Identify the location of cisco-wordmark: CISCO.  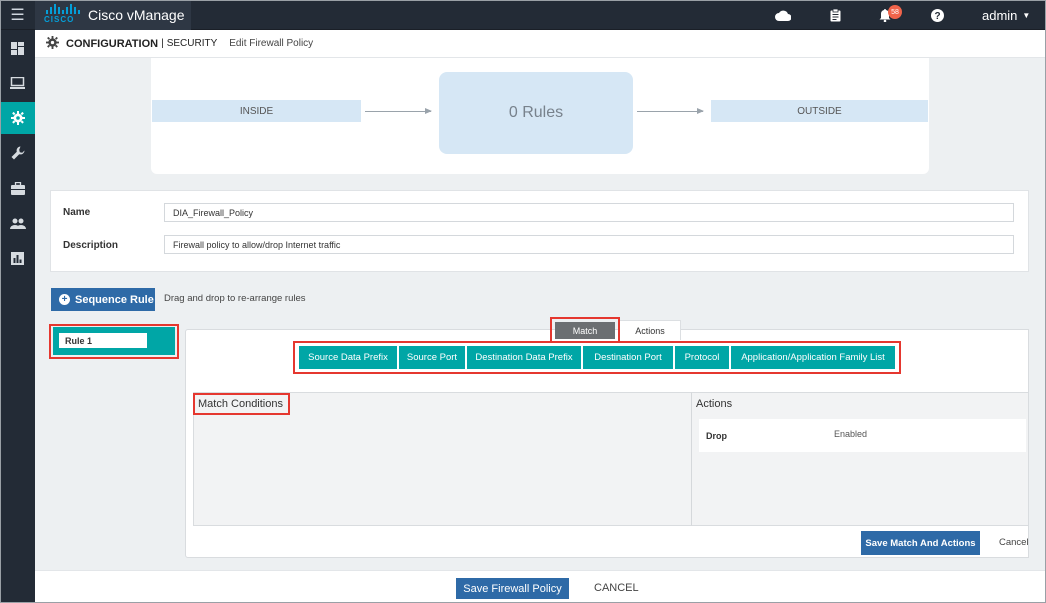
(59, 19).